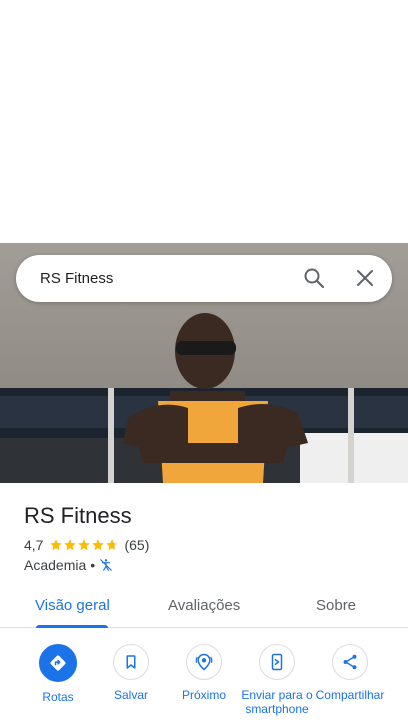 This screenshot has width=408, height=726. I want to click on save-label: Salvar, so click(130, 695).